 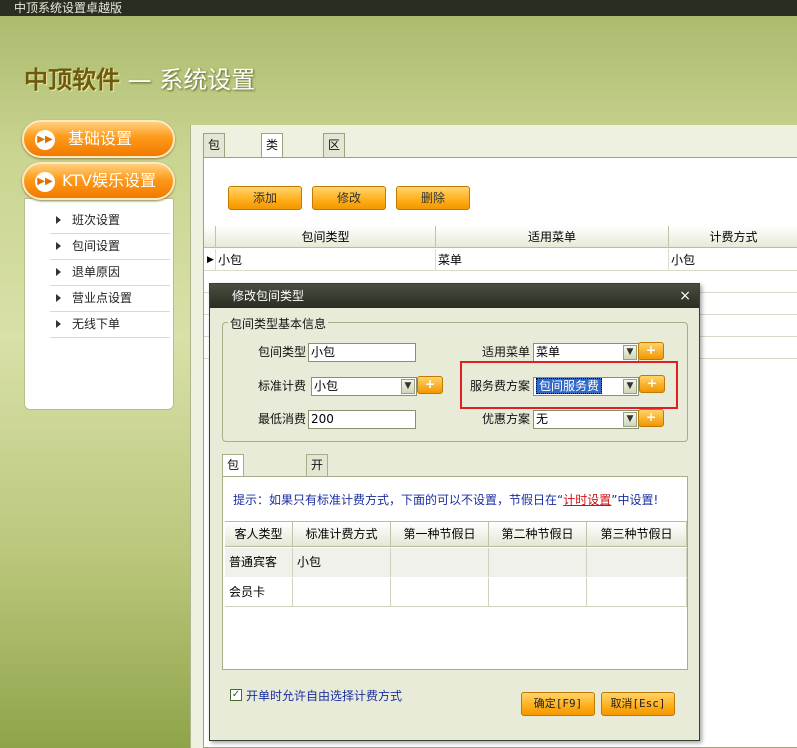 What do you see at coordinates (259, 534) in the screenshot?
I see `column-header-guest-type: 客人类型` at bounding box center [259, 534].